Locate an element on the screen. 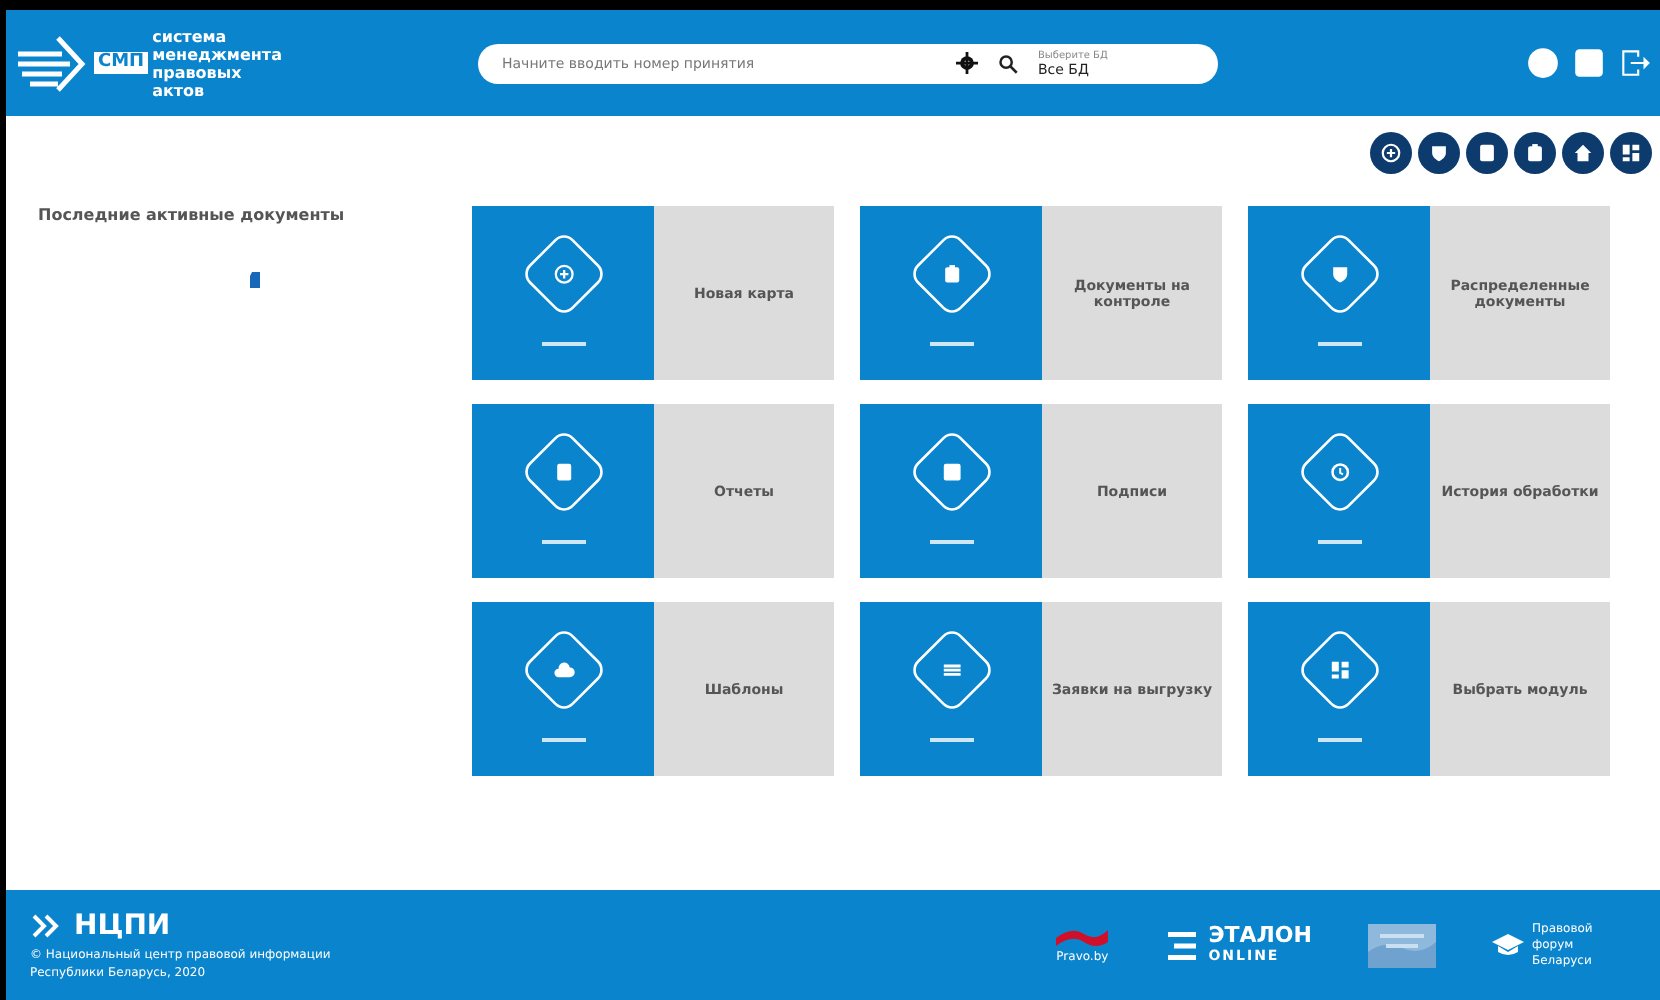 The width and height of the screenshot is (1660, 1000). graduation-cap-icon is located at coordinates (1508, 945).